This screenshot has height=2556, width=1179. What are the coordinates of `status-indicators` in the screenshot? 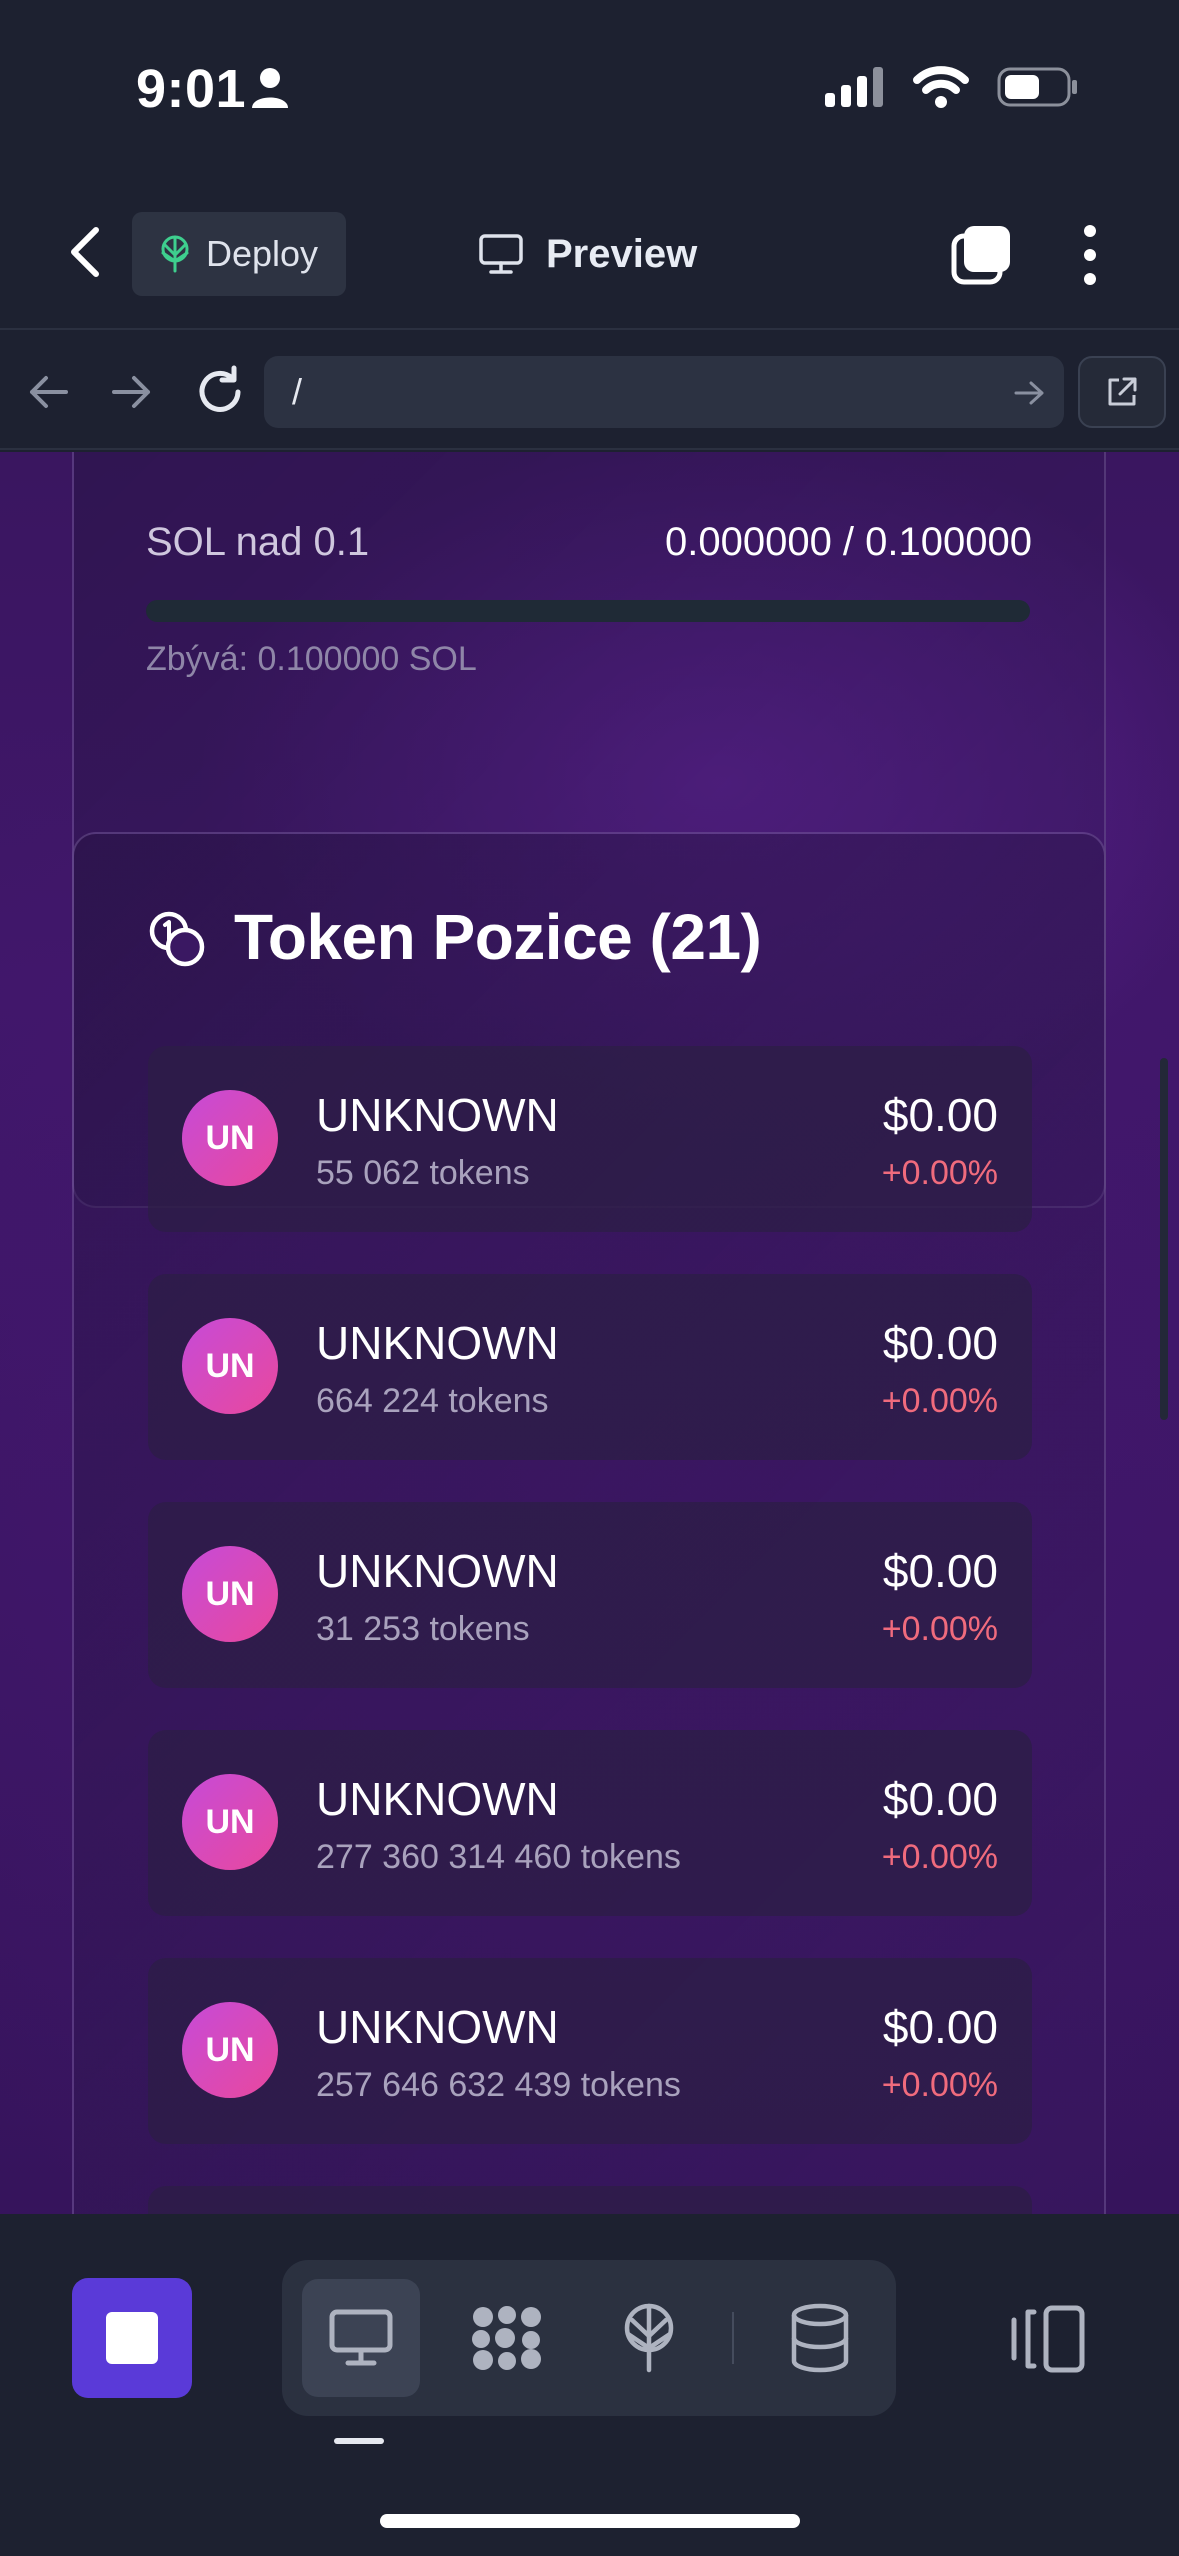 It's located at (952, 87).